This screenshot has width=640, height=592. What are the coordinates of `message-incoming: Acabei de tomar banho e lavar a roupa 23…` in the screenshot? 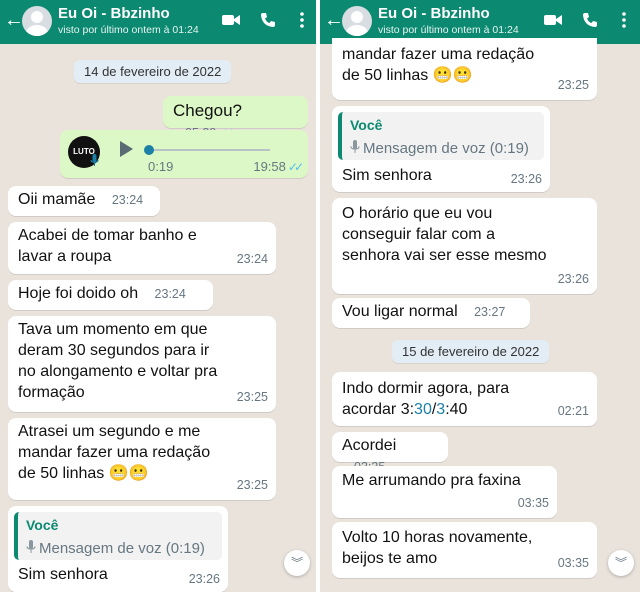 It's located at (142, 248).